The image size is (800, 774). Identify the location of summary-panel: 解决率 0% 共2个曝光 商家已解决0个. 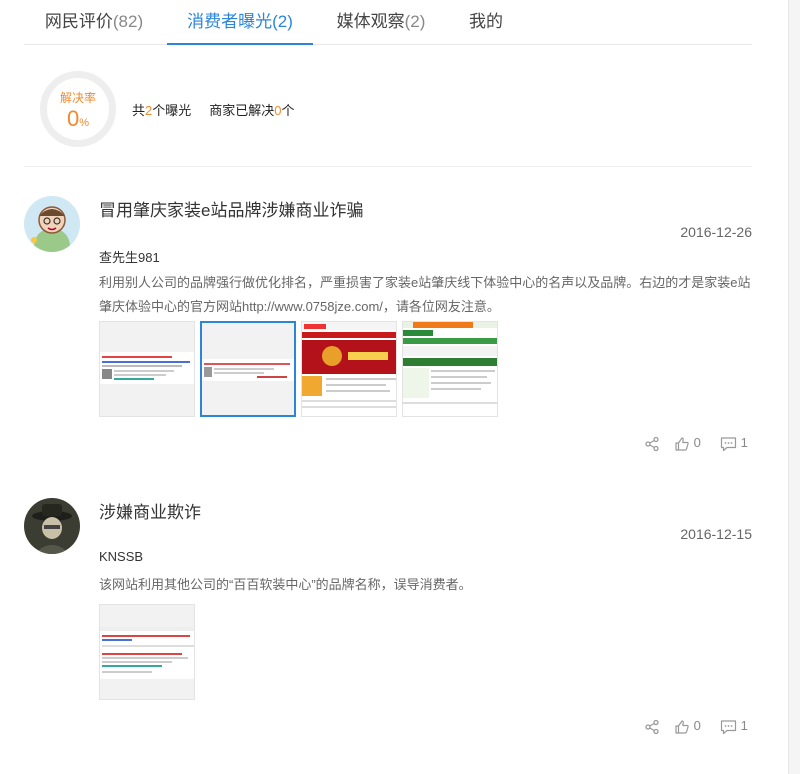
(388, 106).